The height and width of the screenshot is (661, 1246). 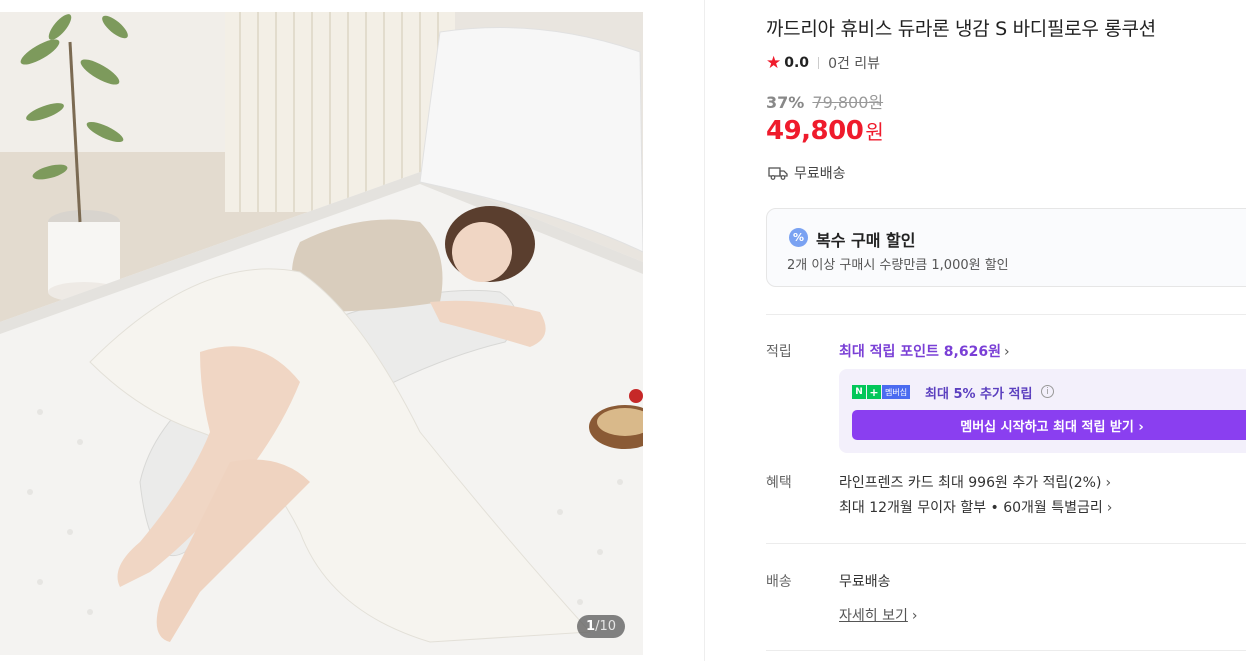 I want to click on delivery-value: 무료배송, so click(x=865, y=582).